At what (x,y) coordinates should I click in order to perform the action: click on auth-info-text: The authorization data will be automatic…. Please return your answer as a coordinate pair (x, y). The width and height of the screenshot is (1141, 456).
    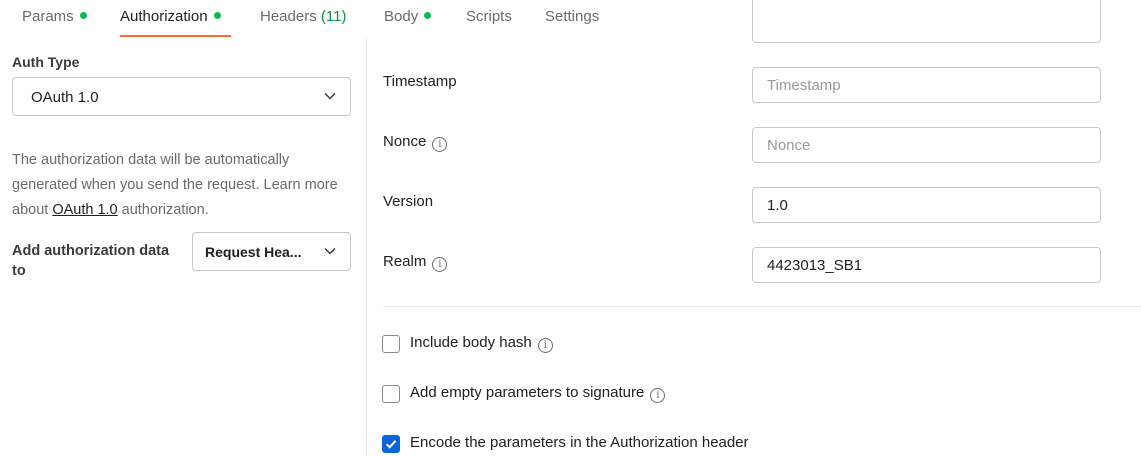
    Looking at the image, I should click on (177, 185).